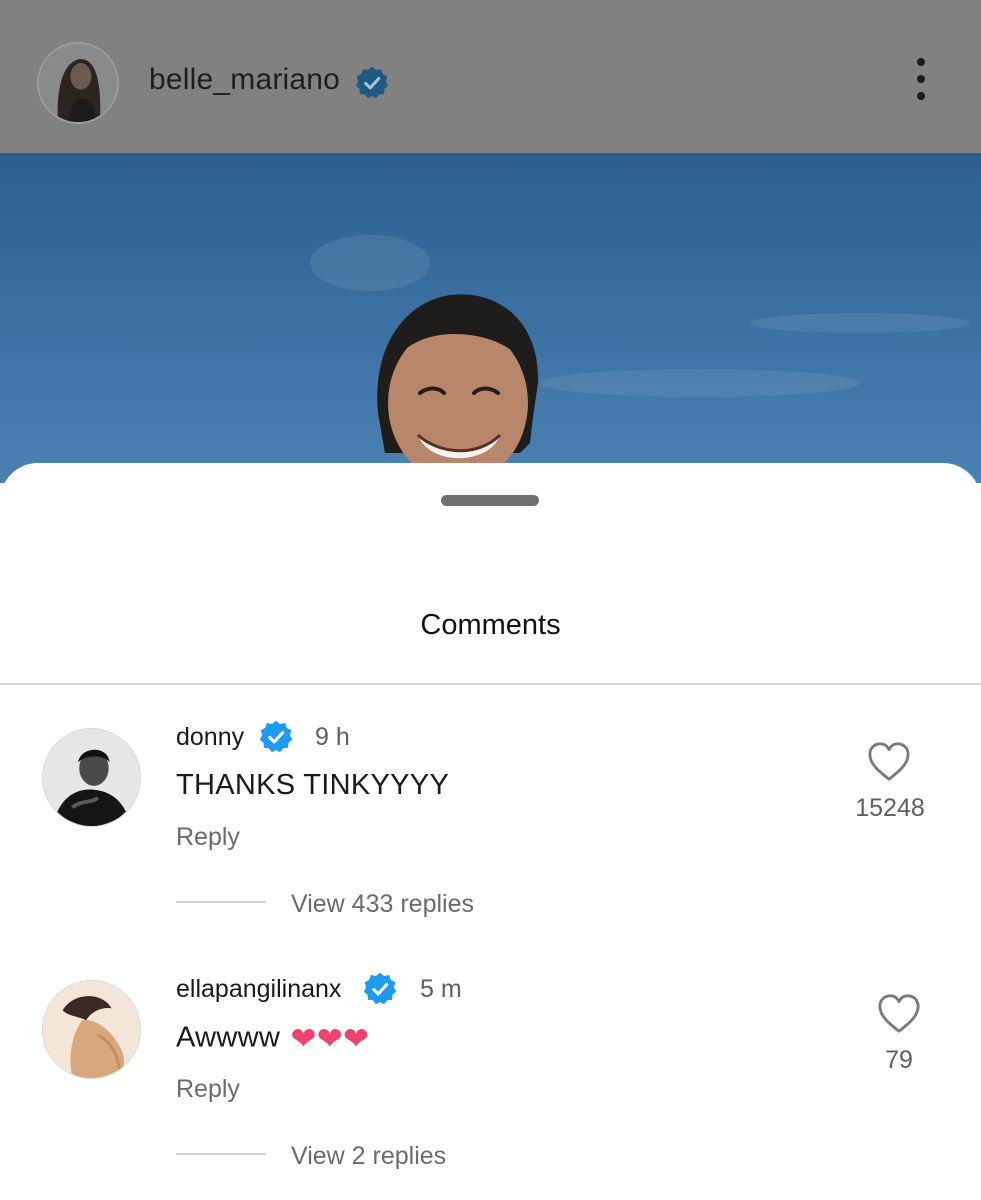 Image resolution: width=981 pixels, height=1200 pixels. Describe the element at coordinates (210, 737) in the screenshot. I see `comment-username: donny` at that location.